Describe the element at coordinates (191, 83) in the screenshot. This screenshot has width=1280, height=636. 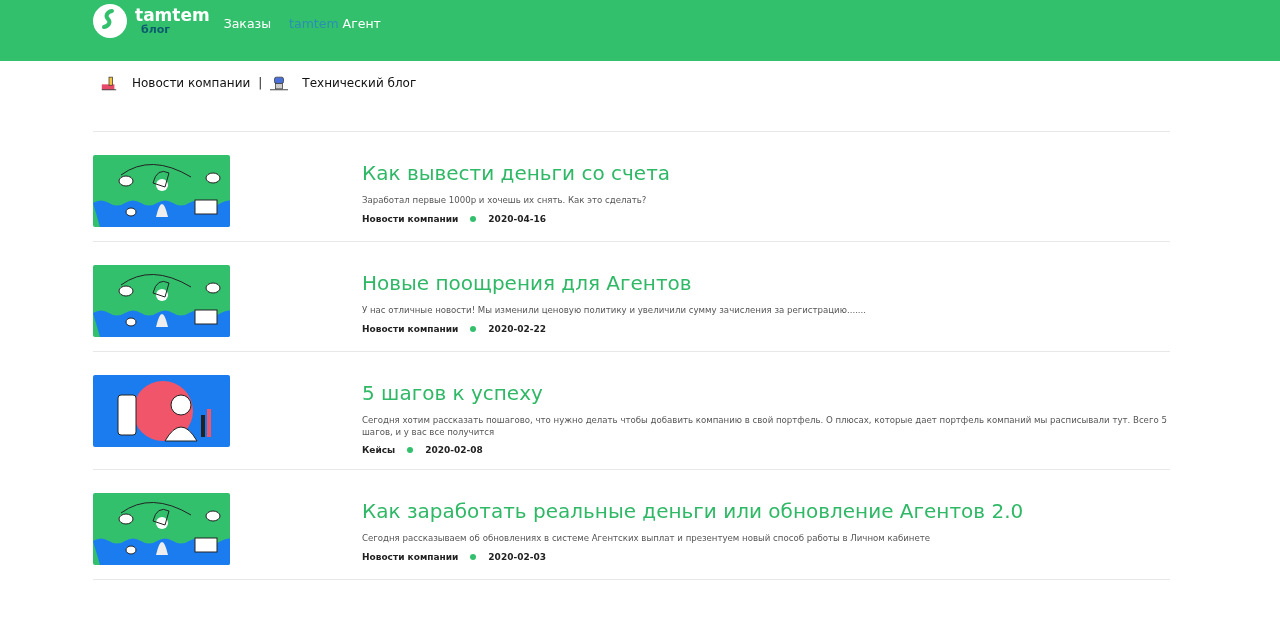
I see `category-link: Новости компании` at that location.